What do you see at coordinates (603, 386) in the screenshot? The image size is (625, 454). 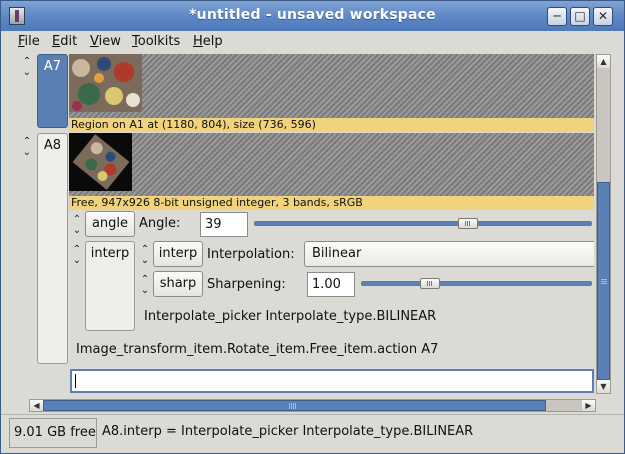 I see `scroll-down-icon: ▼` at bounding box center [603, 386].